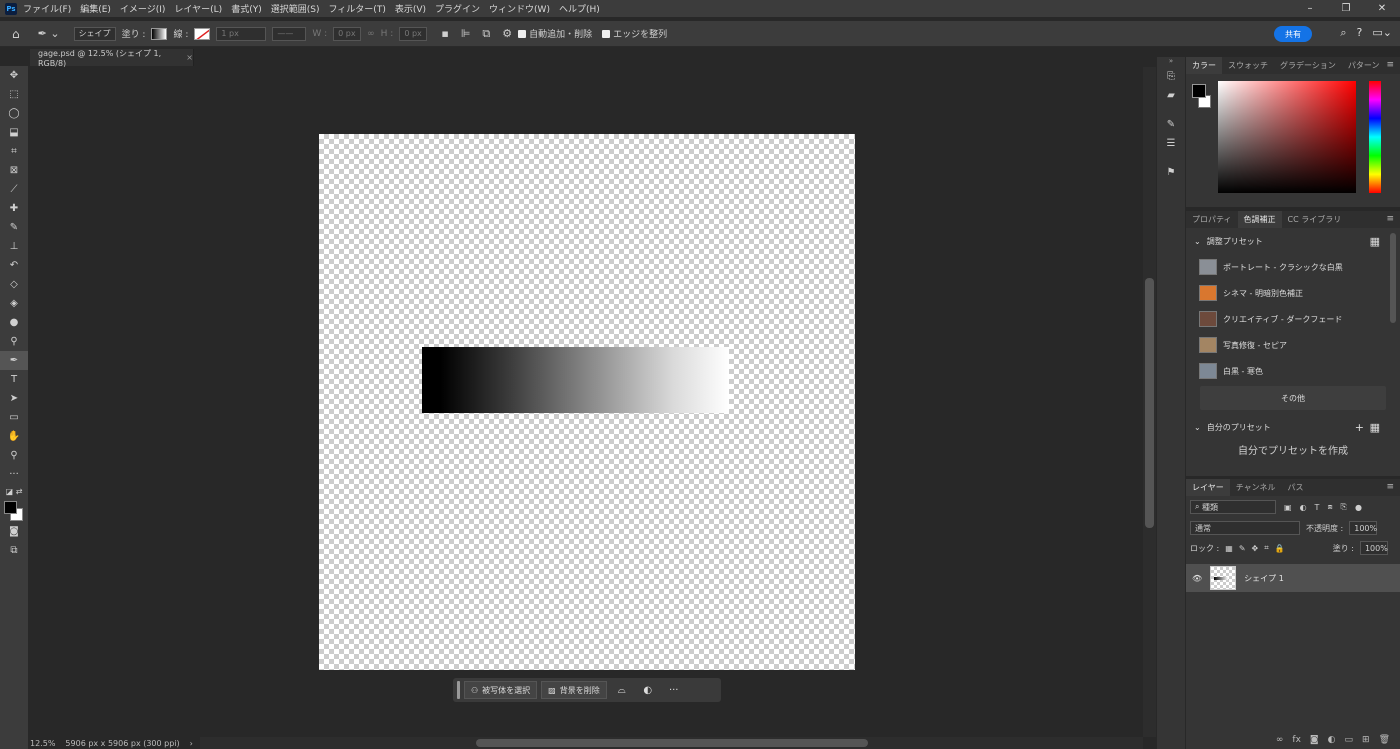  I want to click on tab-patterns: パターン, so click(1364, 65).